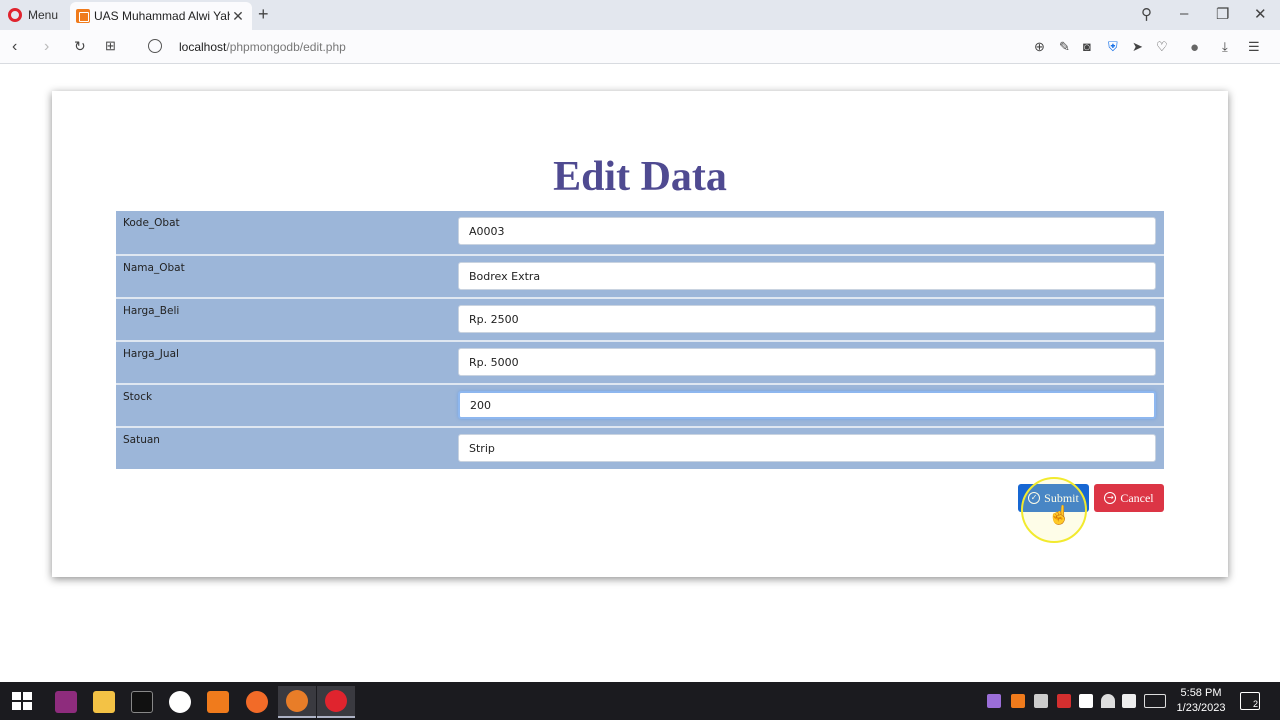 The image size is (1280, 720). What do you see at coordinates (110, 46) in the screenshot?
I see `tabs-grid-icon: ⊞` at bounding box center [110, 46].